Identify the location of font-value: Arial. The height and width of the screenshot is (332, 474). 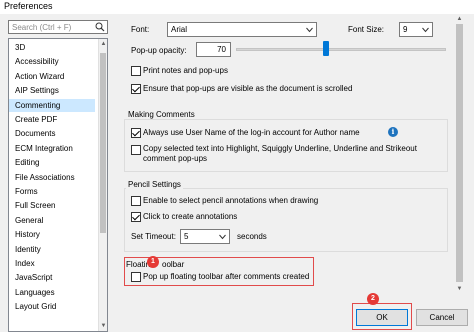
(179, 29).